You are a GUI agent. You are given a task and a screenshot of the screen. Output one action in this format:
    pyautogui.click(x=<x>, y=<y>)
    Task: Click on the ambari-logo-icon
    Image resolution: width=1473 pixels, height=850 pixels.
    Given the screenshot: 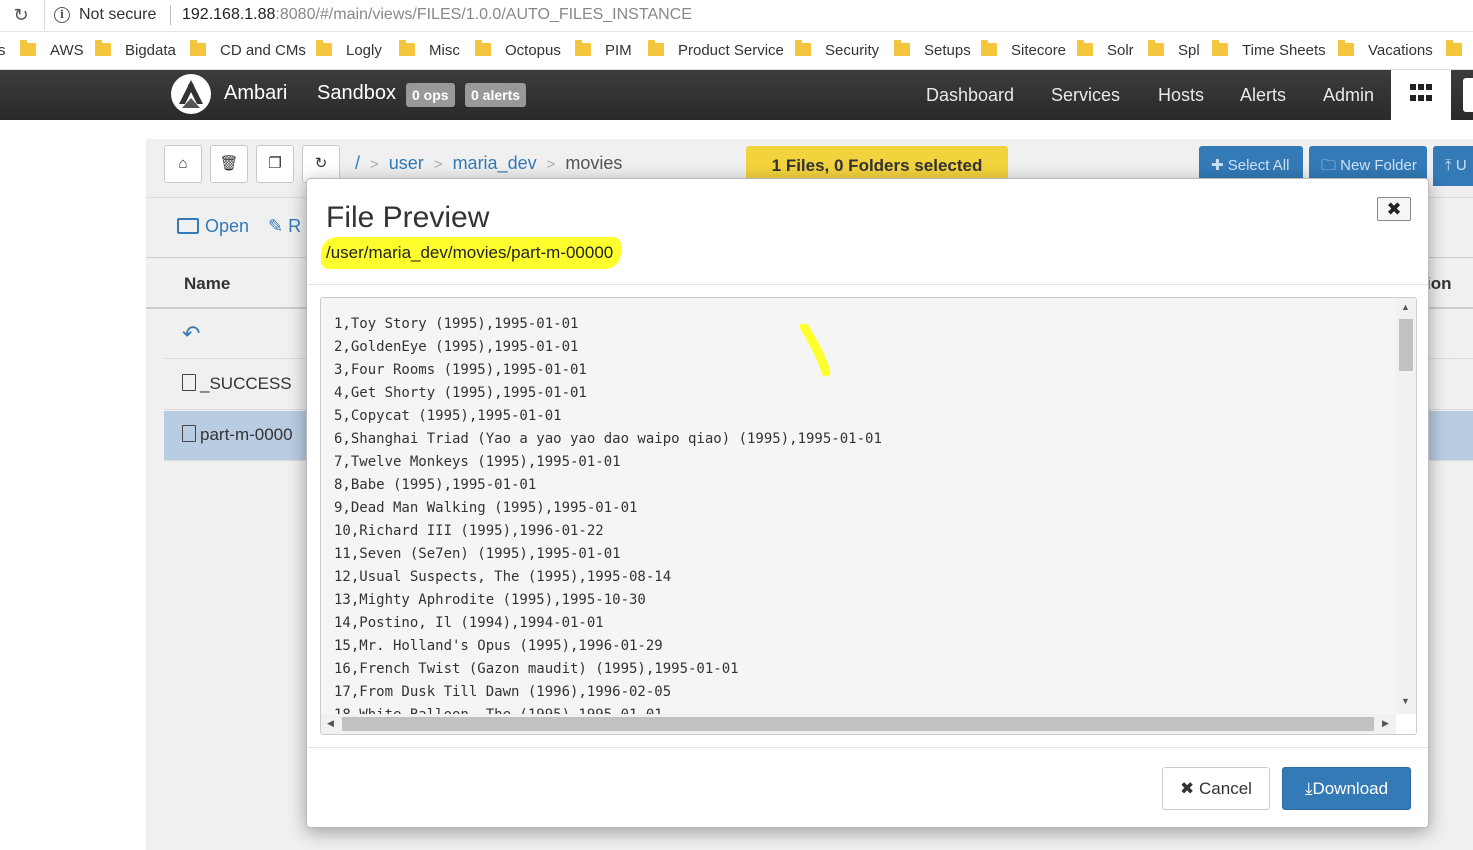 What is the action you would take?
    pyautogui.click(x=191, y=94)
    